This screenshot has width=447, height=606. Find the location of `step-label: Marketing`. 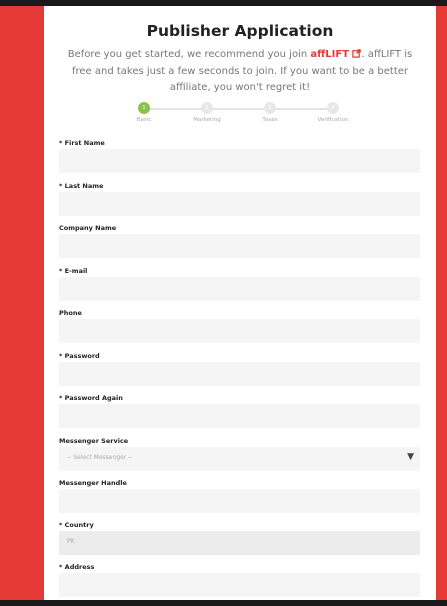

step-label: Marketing is located at coordinates (207, 120).